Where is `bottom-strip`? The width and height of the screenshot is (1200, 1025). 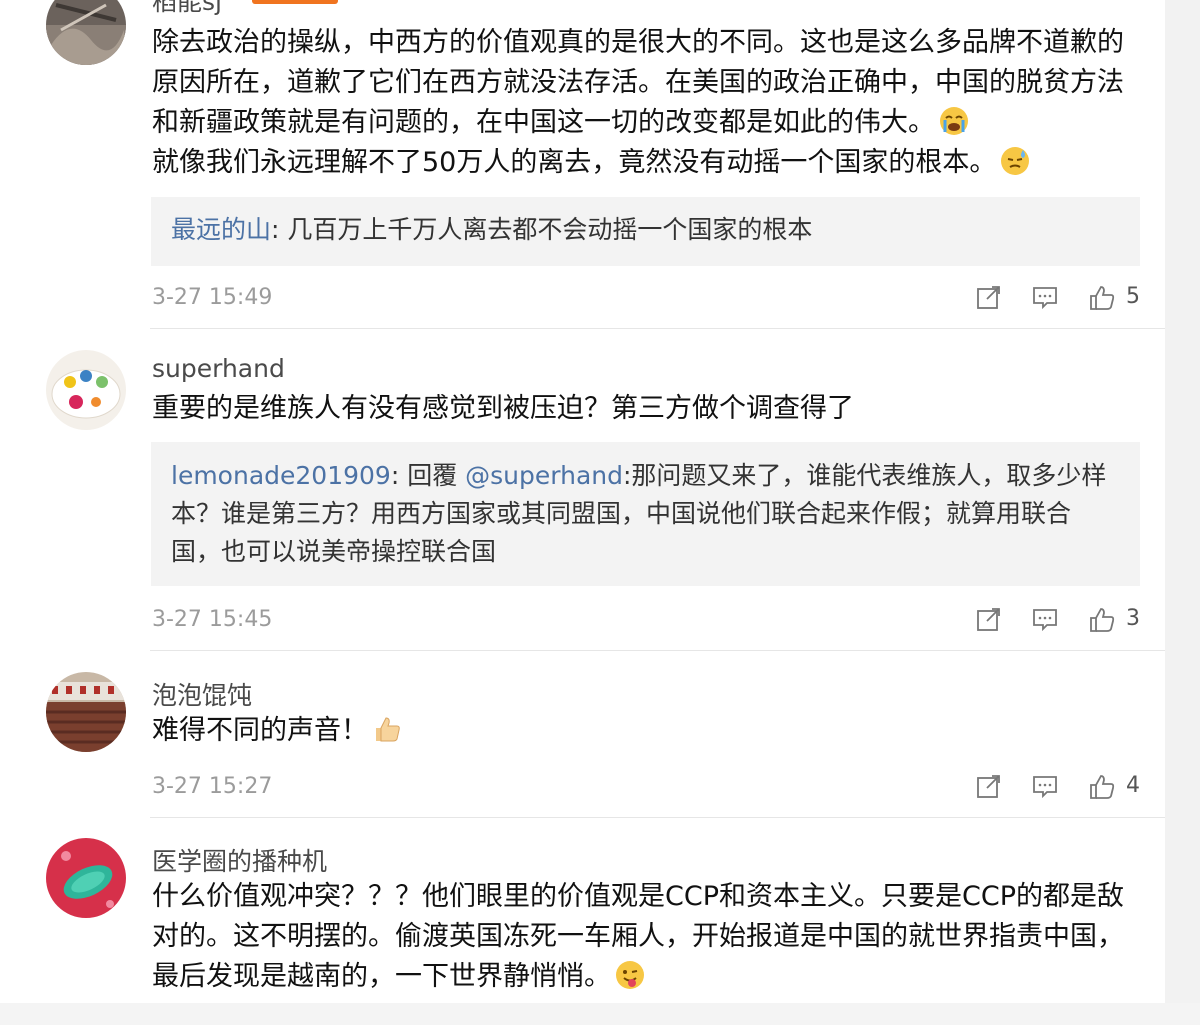
bottom-strip is located at coordinates (600, 1014).